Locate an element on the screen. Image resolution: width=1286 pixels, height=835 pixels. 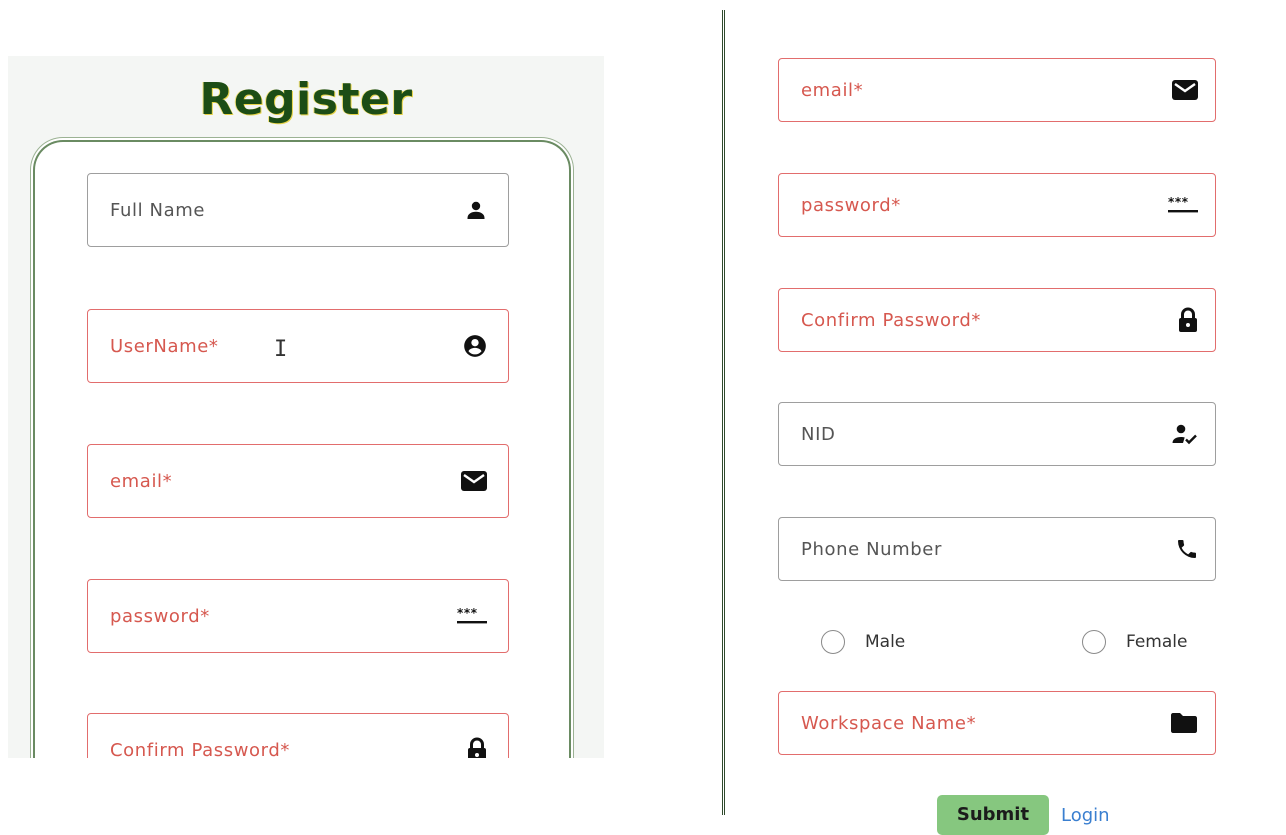
username-input: UserName* is located at coordinates (298, 346).